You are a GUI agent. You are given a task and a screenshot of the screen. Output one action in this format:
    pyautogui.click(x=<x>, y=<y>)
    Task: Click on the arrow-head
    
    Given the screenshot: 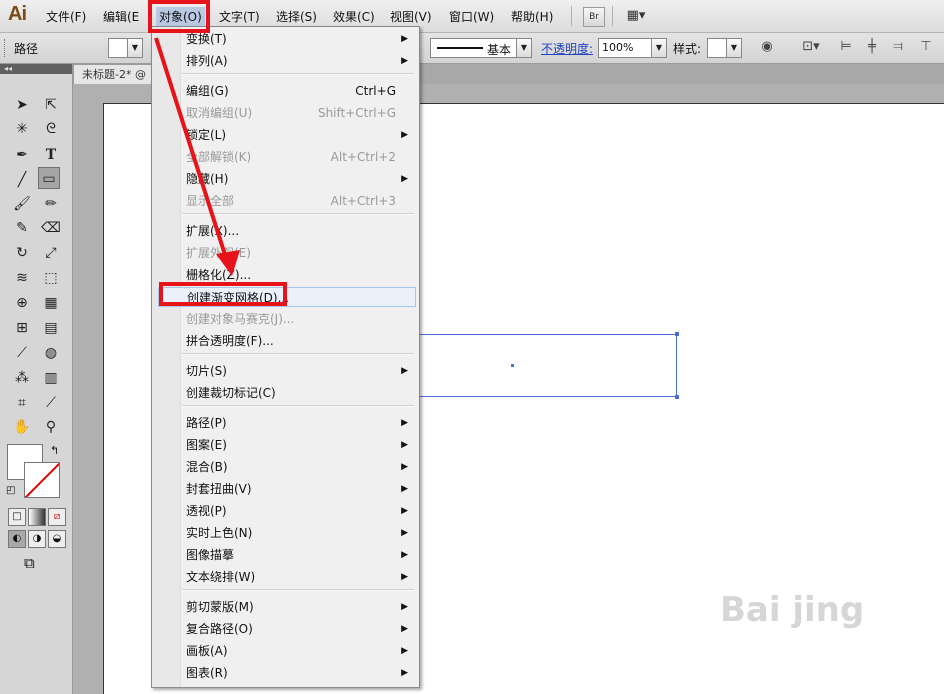 What is the action you would take?
    pyautogui.click(x=228, y=263)
    